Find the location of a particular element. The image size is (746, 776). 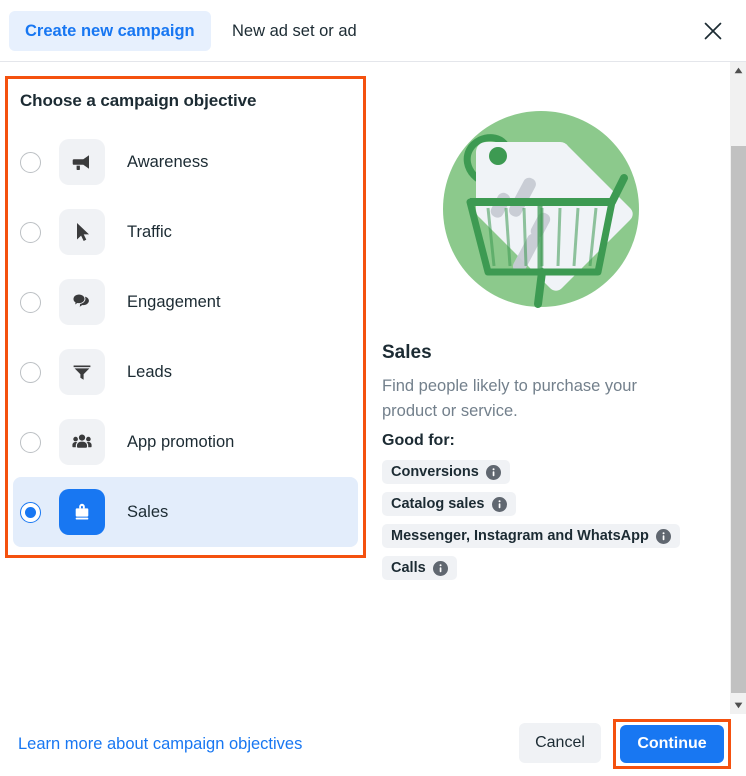

badge-catalog-sales: Catalog sales is located at coordinates (449, 504).